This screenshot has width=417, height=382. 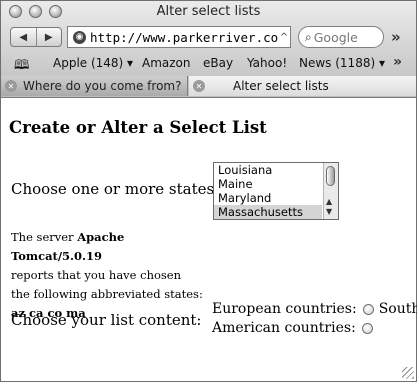 I want to click on forward-arrow-icon: ▶, so click(x=48, y=37).